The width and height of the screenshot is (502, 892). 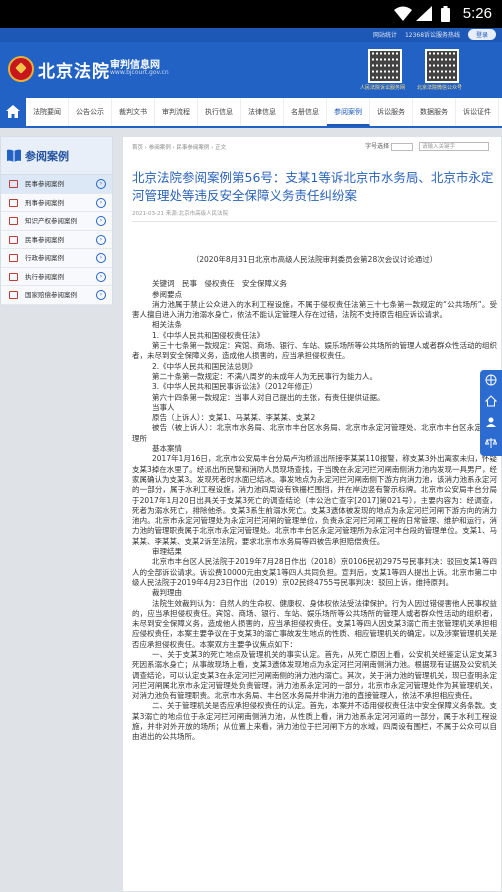 I want to click on nav-item: 参阅案例, so click(x=348, y=112).